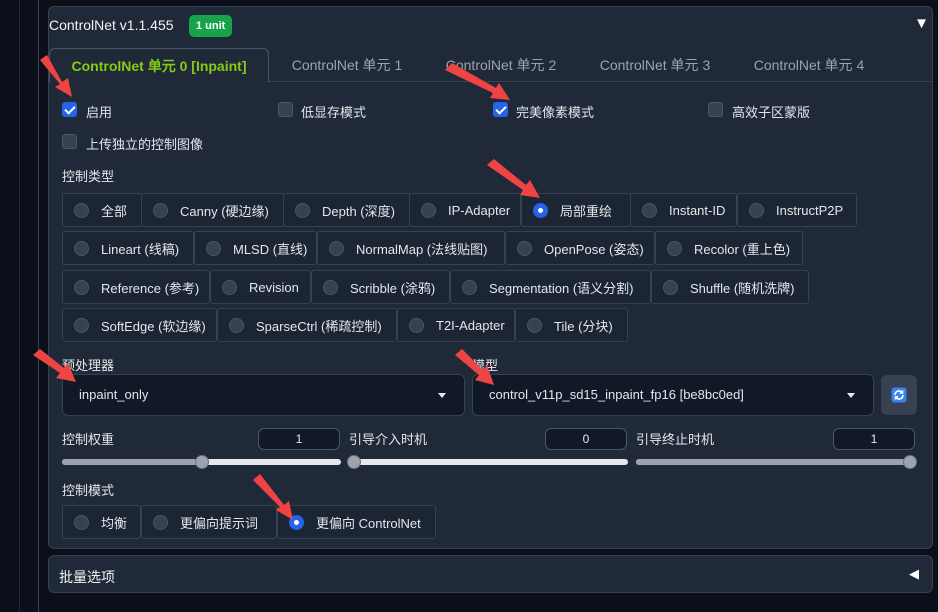 The image size is (938, 612). Describe the element at coordinates (263, 395) in the screenshot. I see `preprocessor-dropdown: inpaint_only` at that location.